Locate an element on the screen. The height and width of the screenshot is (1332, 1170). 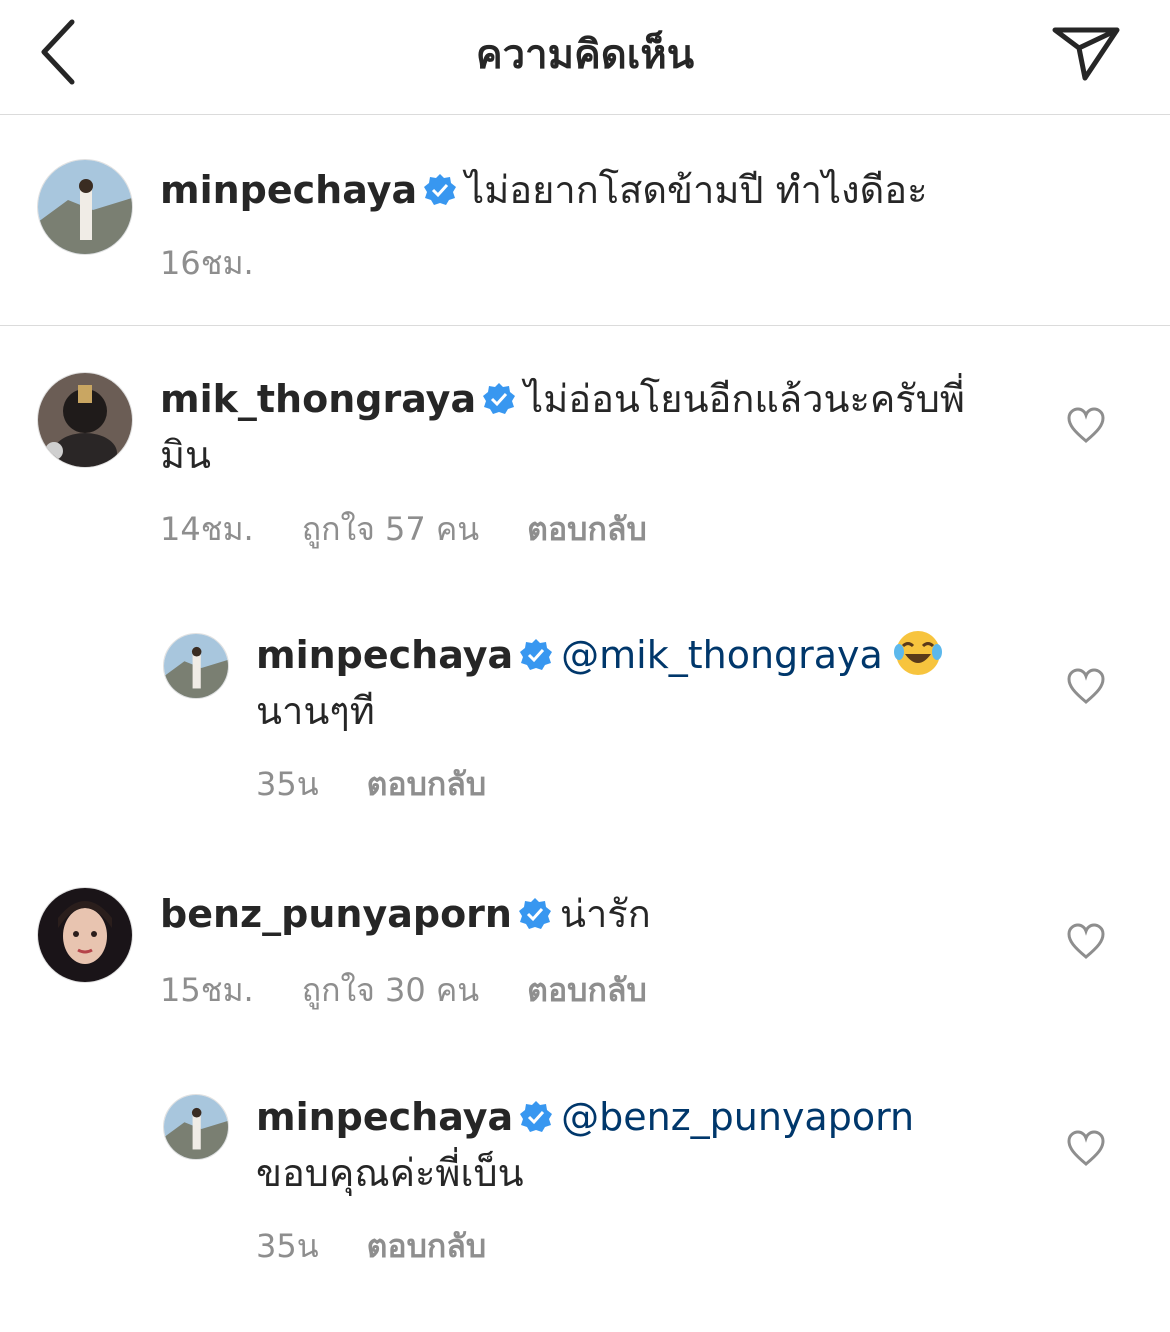
page-title: ความคิดเห็น is located at coordinates (585, 55).